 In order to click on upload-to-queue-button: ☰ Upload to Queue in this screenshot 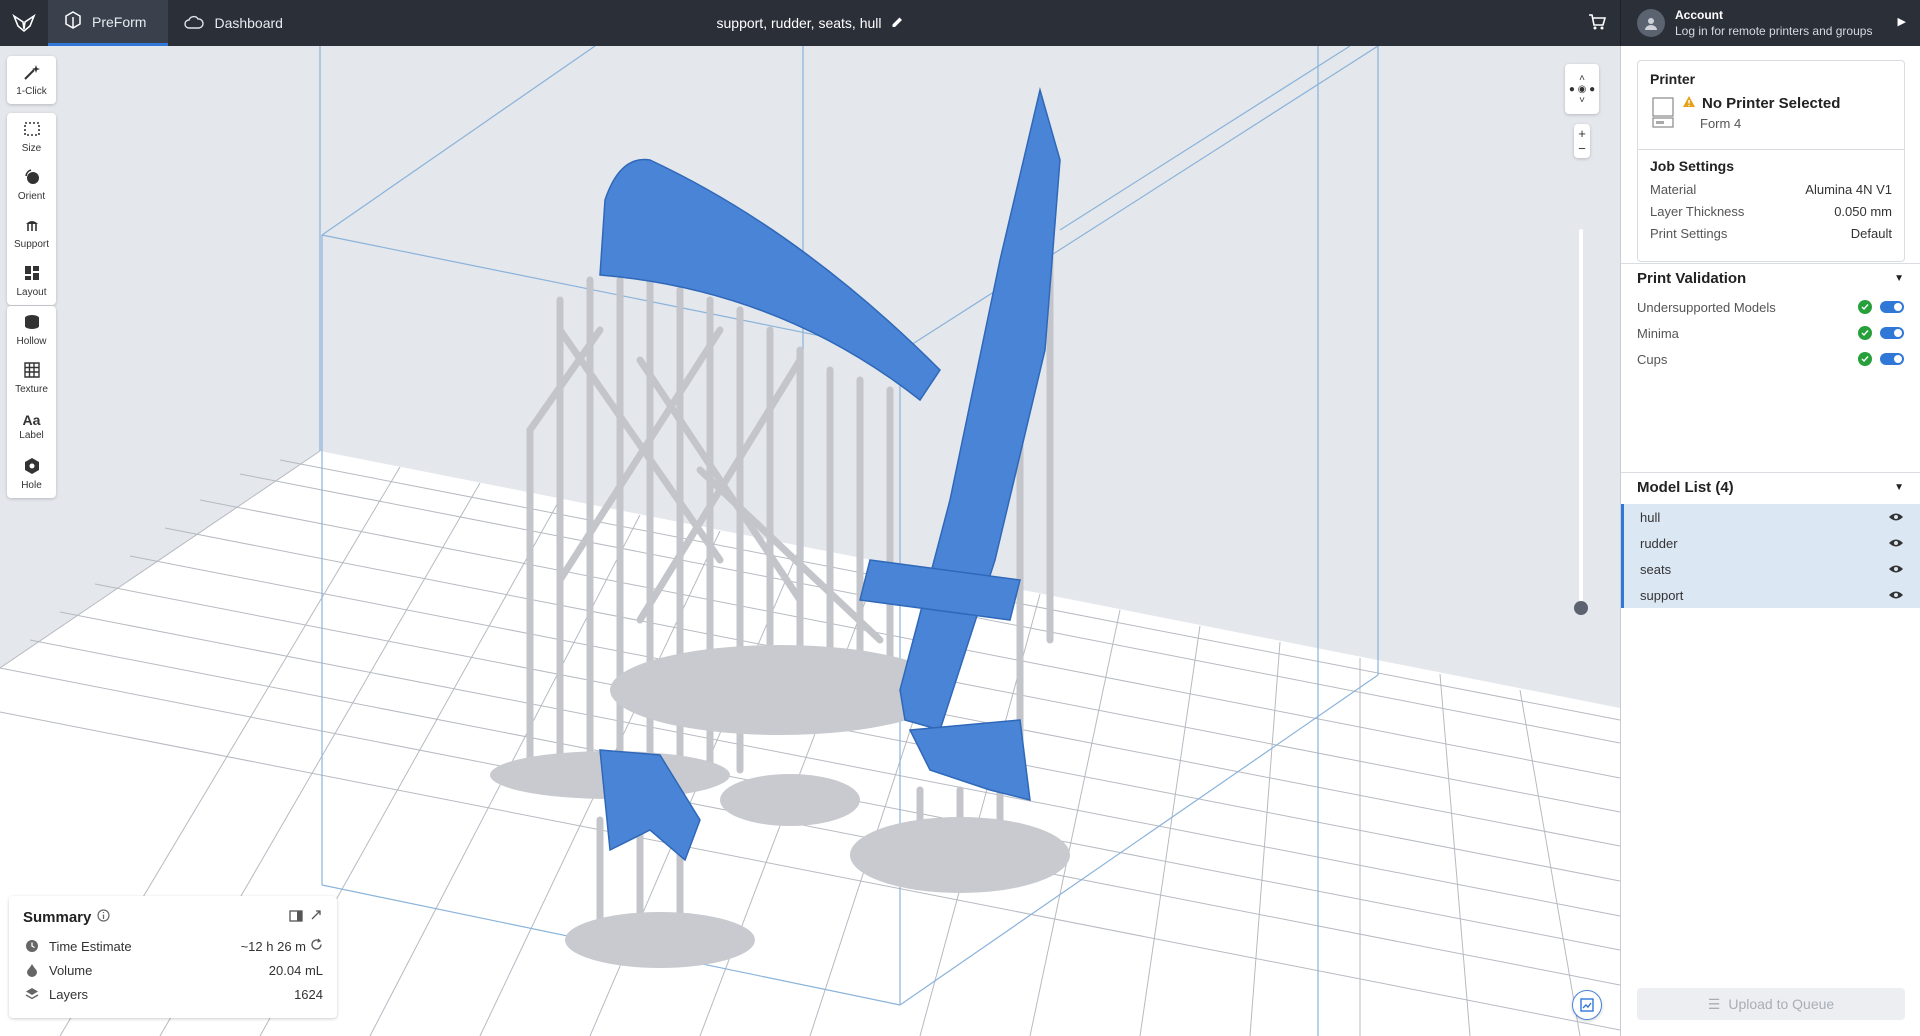, I will do `click(1771, 1004)`.